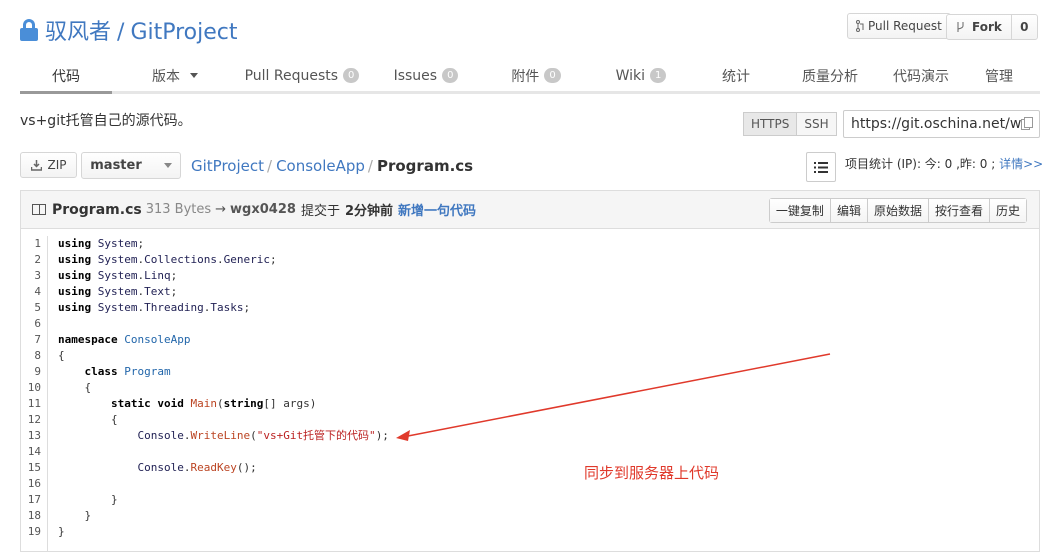 Image resolution: width=1047 pixels, height=555 pixels. I want to click on code-line: using System.Threading.Tasks;, so click(154, 307).